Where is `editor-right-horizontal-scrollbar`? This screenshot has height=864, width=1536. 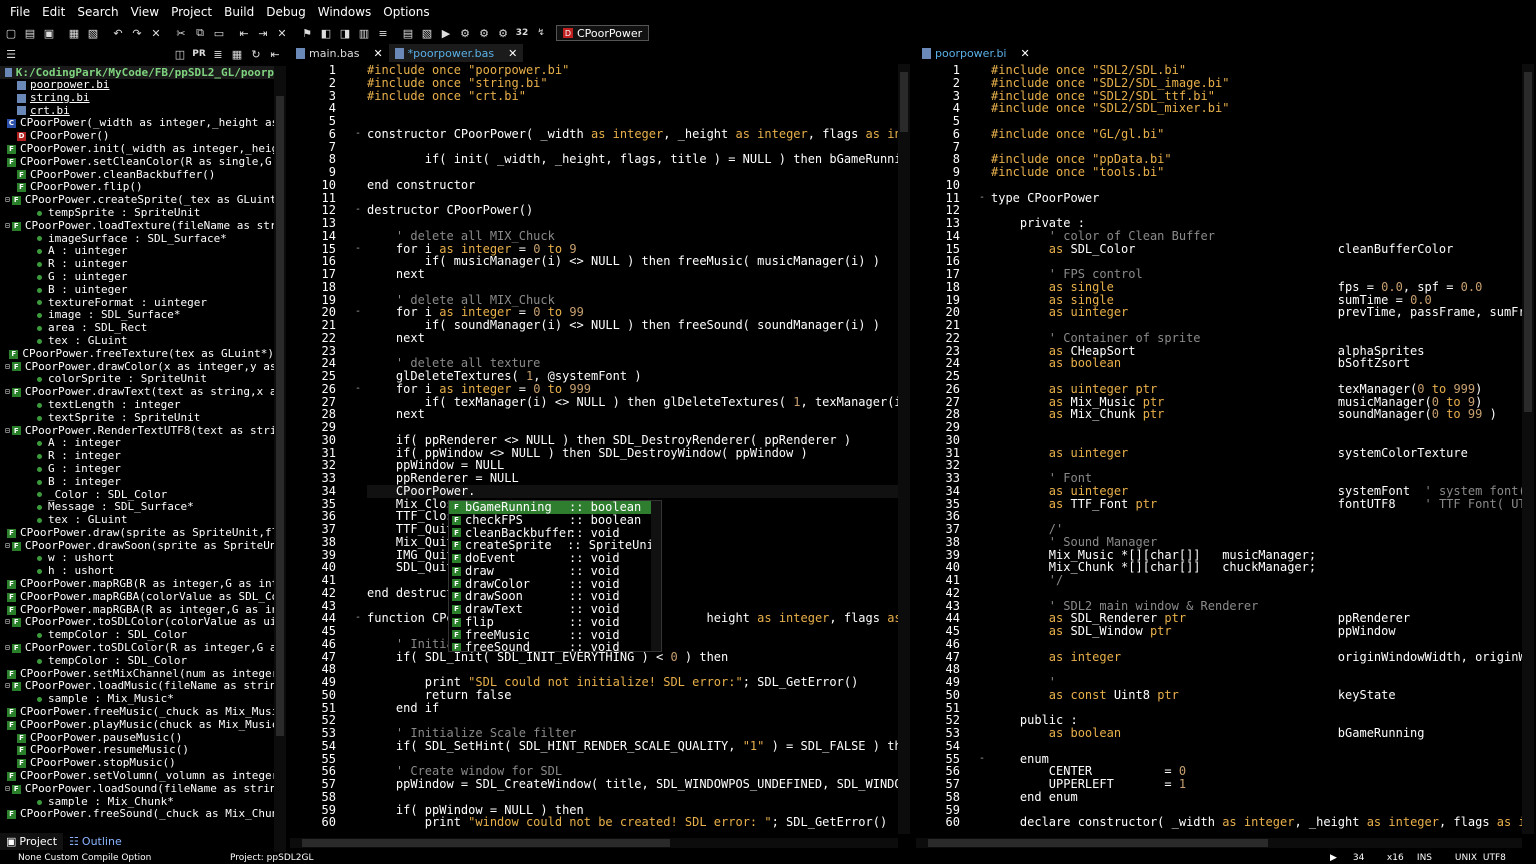 editor-right-horizontal-scrollbar is located at coordinates (1219, 843).